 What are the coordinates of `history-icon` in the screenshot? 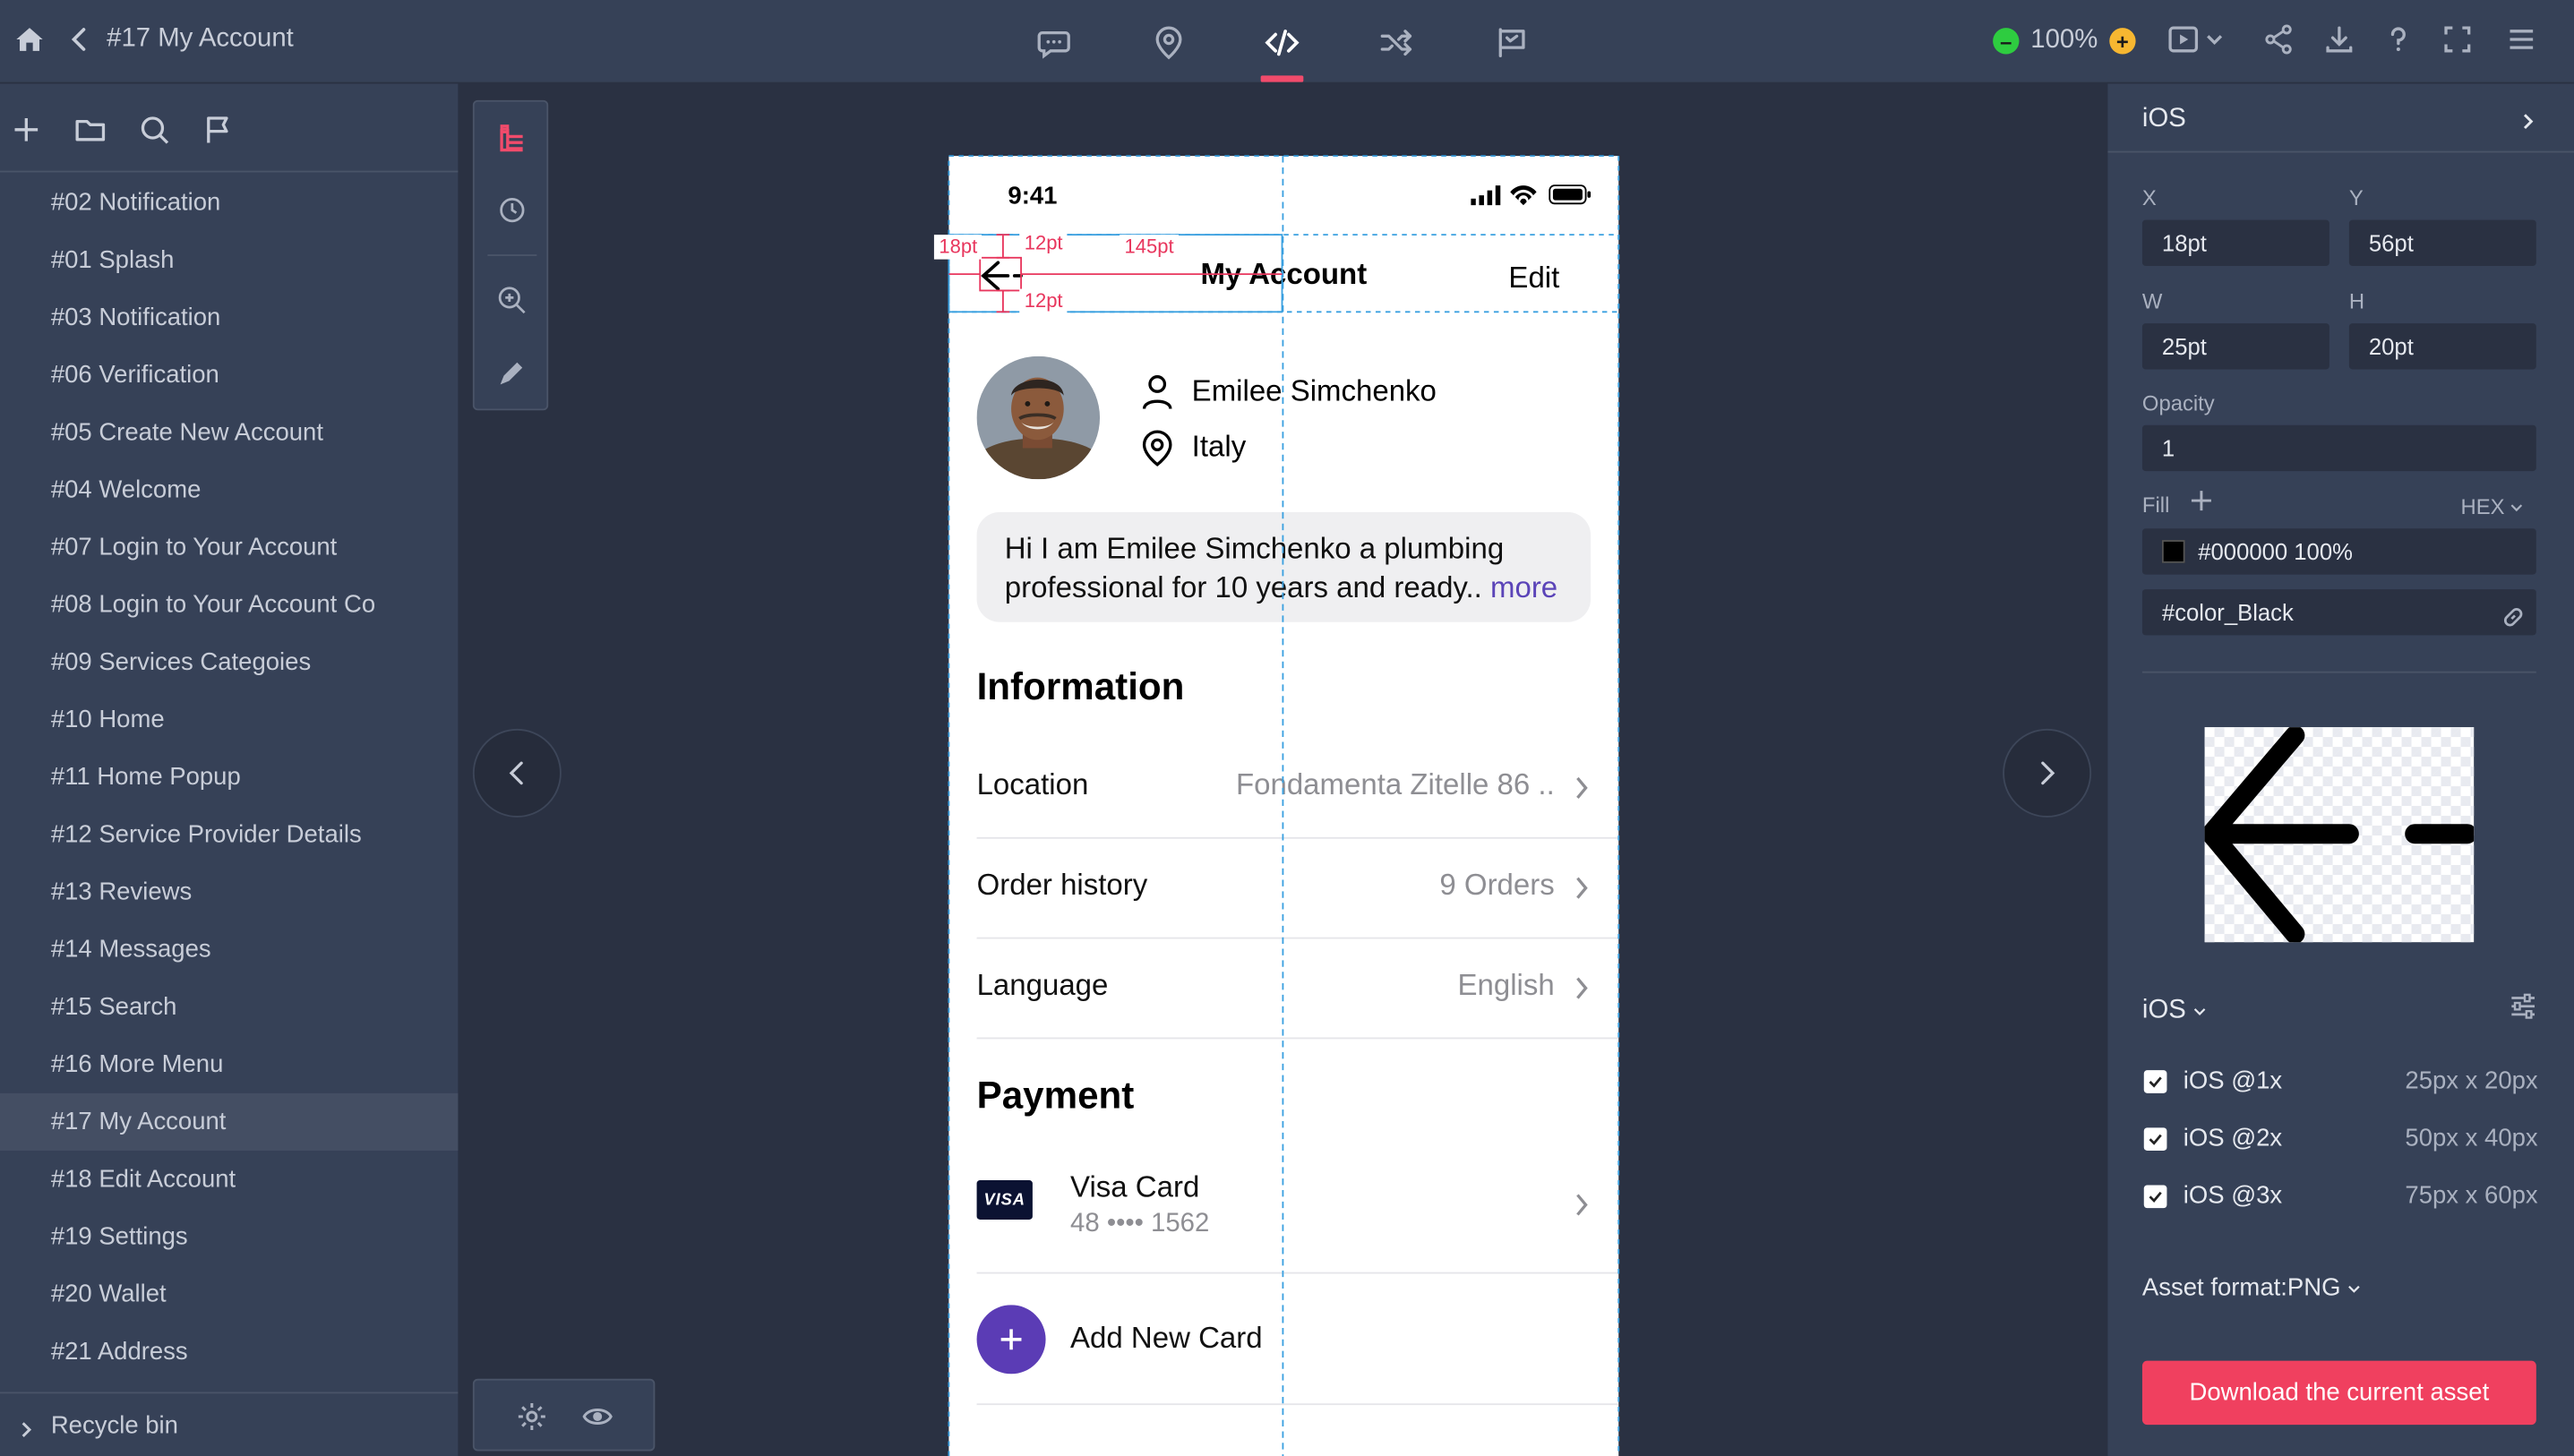 It's located at (512, 210).